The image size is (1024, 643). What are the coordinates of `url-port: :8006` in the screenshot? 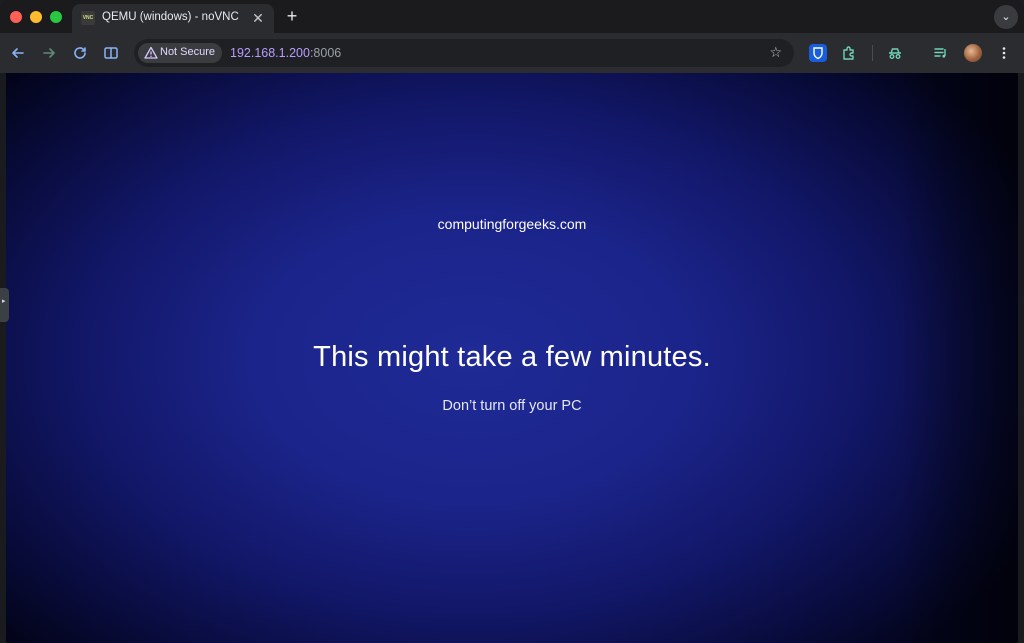 It's located at (325, 53).